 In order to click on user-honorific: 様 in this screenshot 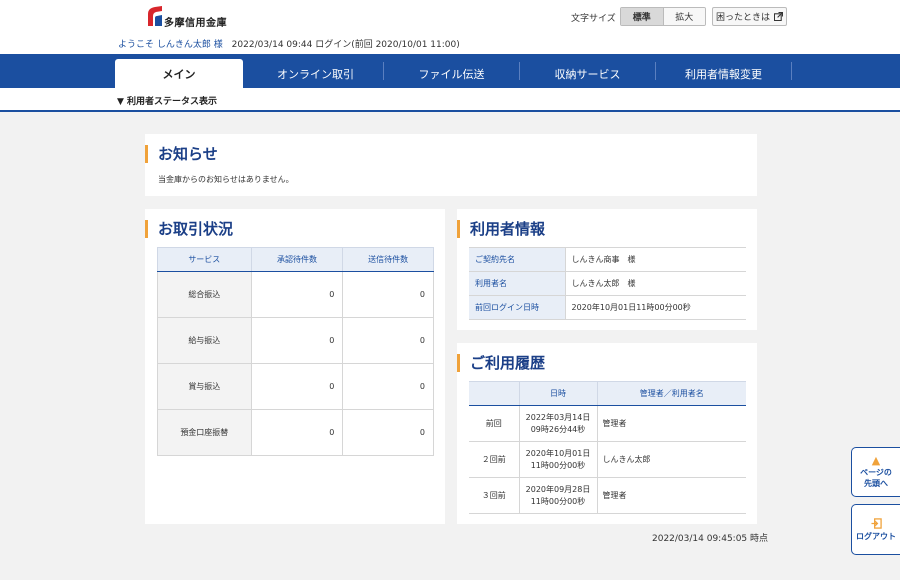, I will do `click(218, 45)`.